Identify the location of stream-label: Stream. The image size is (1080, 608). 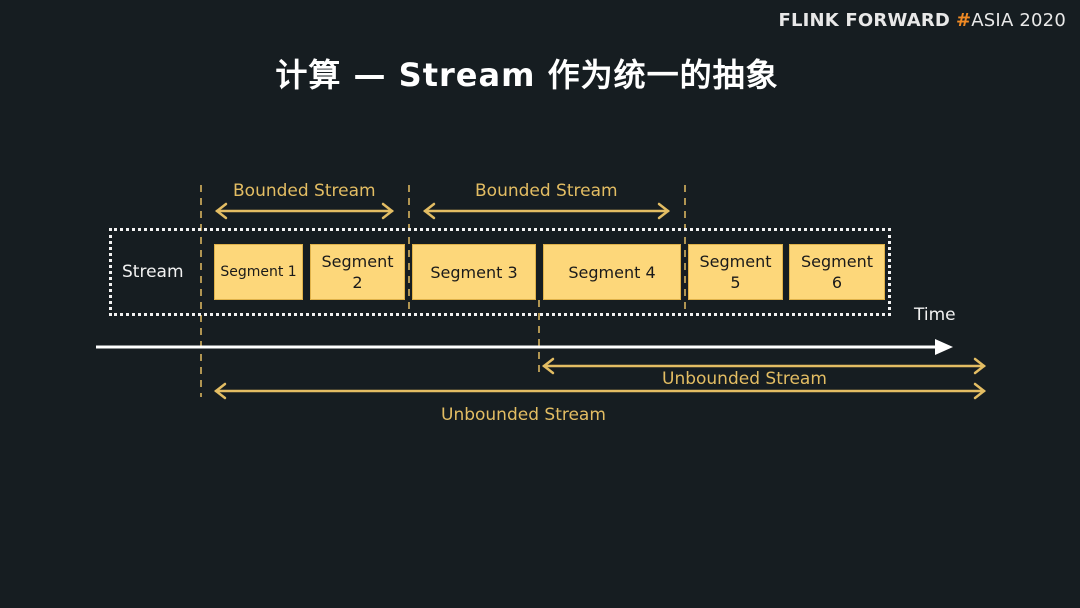
(153, 272).